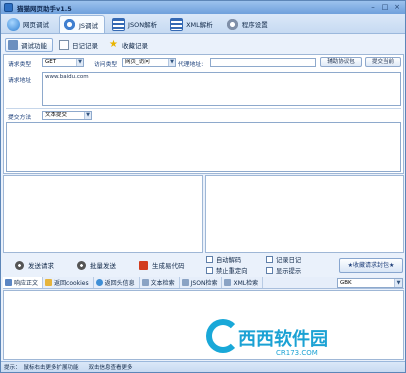 This screenshot has width=406, height=373. What do you see at coordinates (64, 44) in the screenshot?
I see `note-icon` at bounding box center [64, 44].